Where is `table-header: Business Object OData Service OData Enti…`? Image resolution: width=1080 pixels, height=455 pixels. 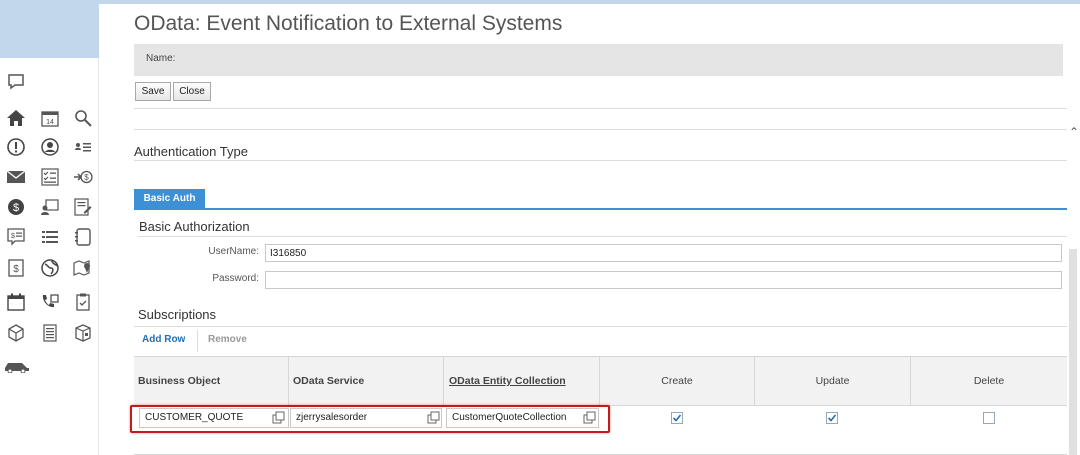 table-header: Business Object OData Service OData Enti… is located at coordinates (600, 381).